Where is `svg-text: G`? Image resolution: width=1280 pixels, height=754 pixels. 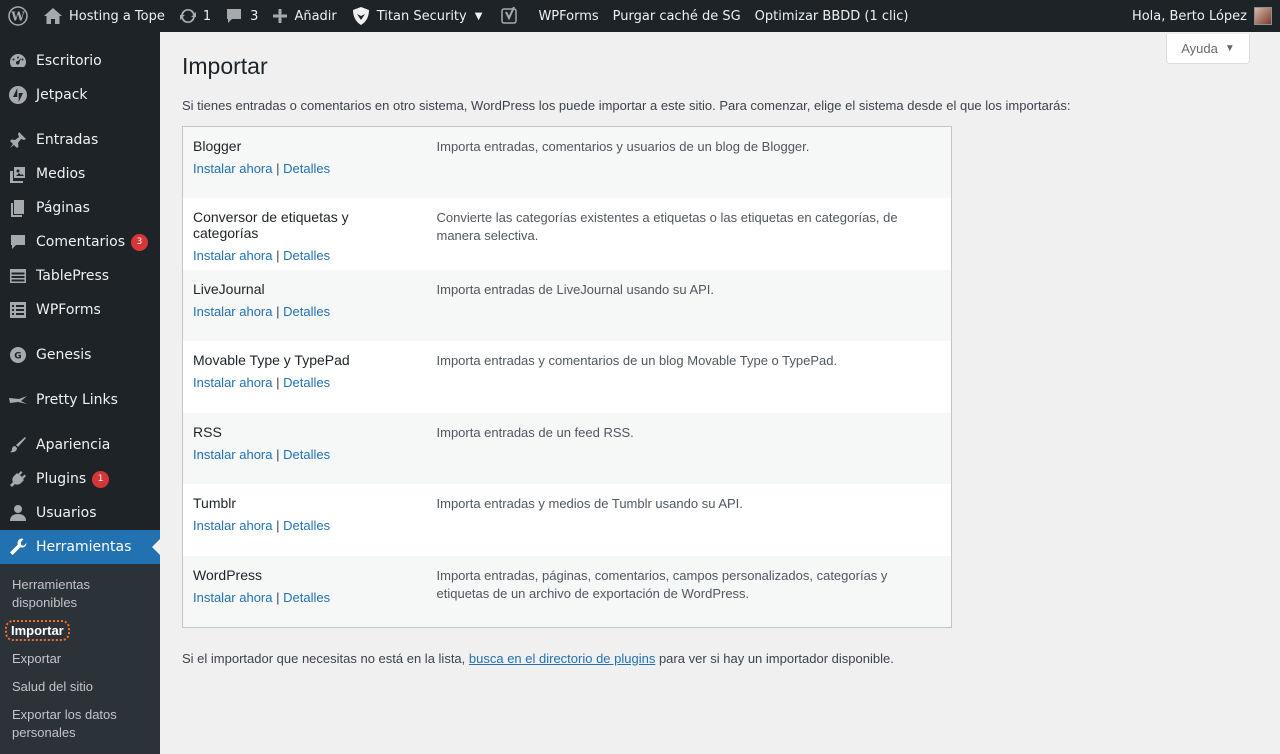 svg-text: G is located at coordinates (17, 357).